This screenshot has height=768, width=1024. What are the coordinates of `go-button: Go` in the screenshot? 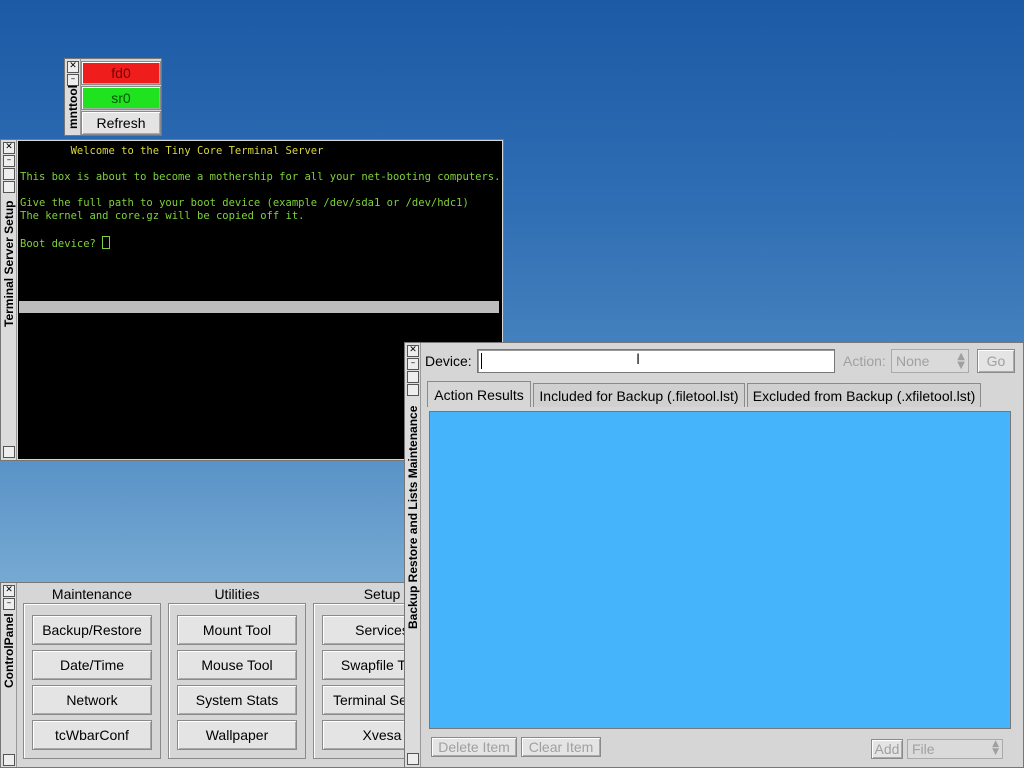 It's located at (996, 361).